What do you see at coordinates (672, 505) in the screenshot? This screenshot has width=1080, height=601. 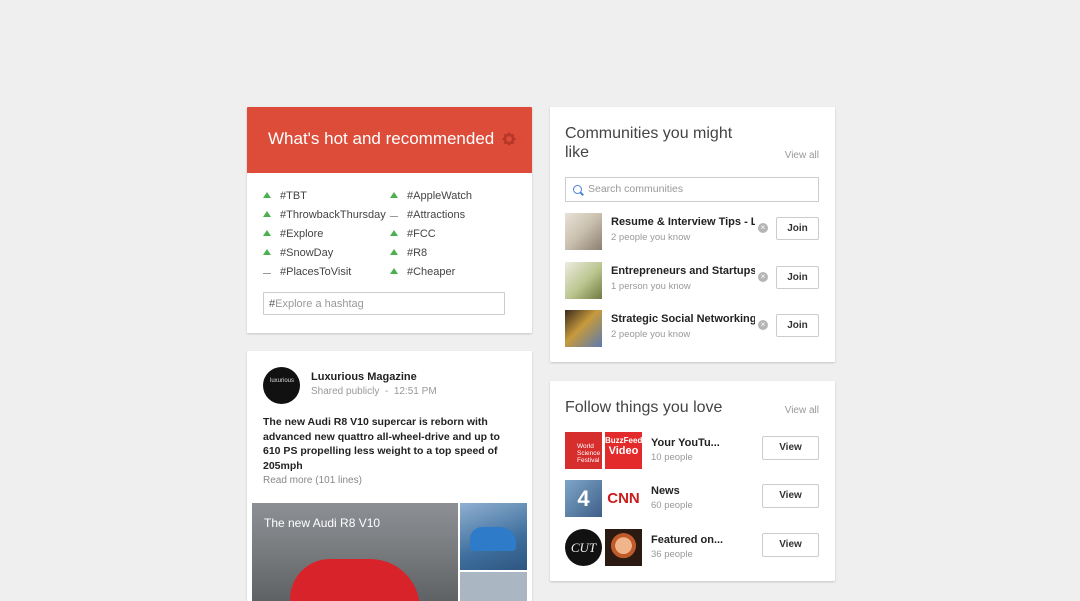 I see `follow-sub: 60 people` at bounding box center [672, 505].